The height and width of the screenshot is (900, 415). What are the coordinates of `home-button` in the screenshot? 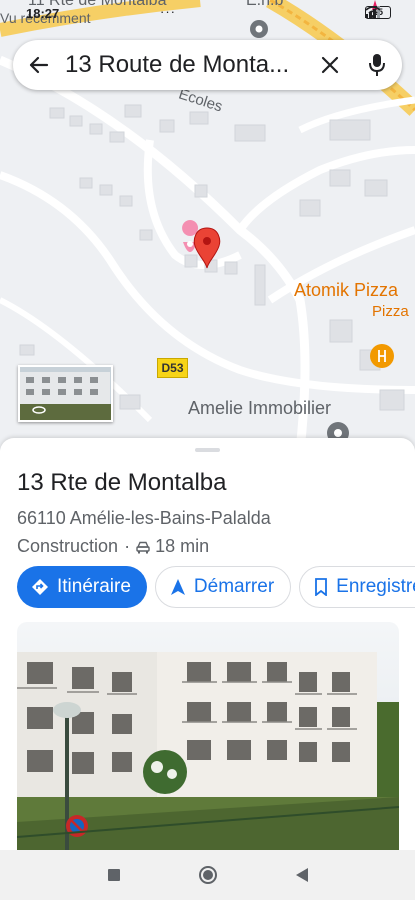 It's located at (208, 875).